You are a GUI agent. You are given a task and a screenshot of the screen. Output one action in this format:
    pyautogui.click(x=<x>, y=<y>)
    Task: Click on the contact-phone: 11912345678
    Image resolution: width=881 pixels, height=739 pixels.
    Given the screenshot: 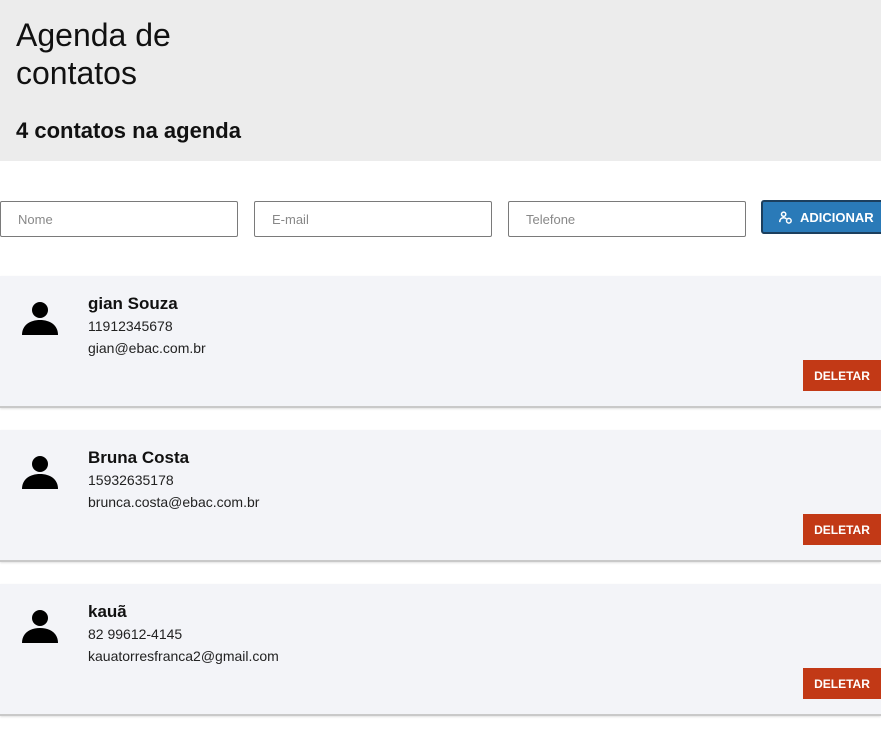 What is the action you would take?
    pyautogui.click(x=130, y=326)
    